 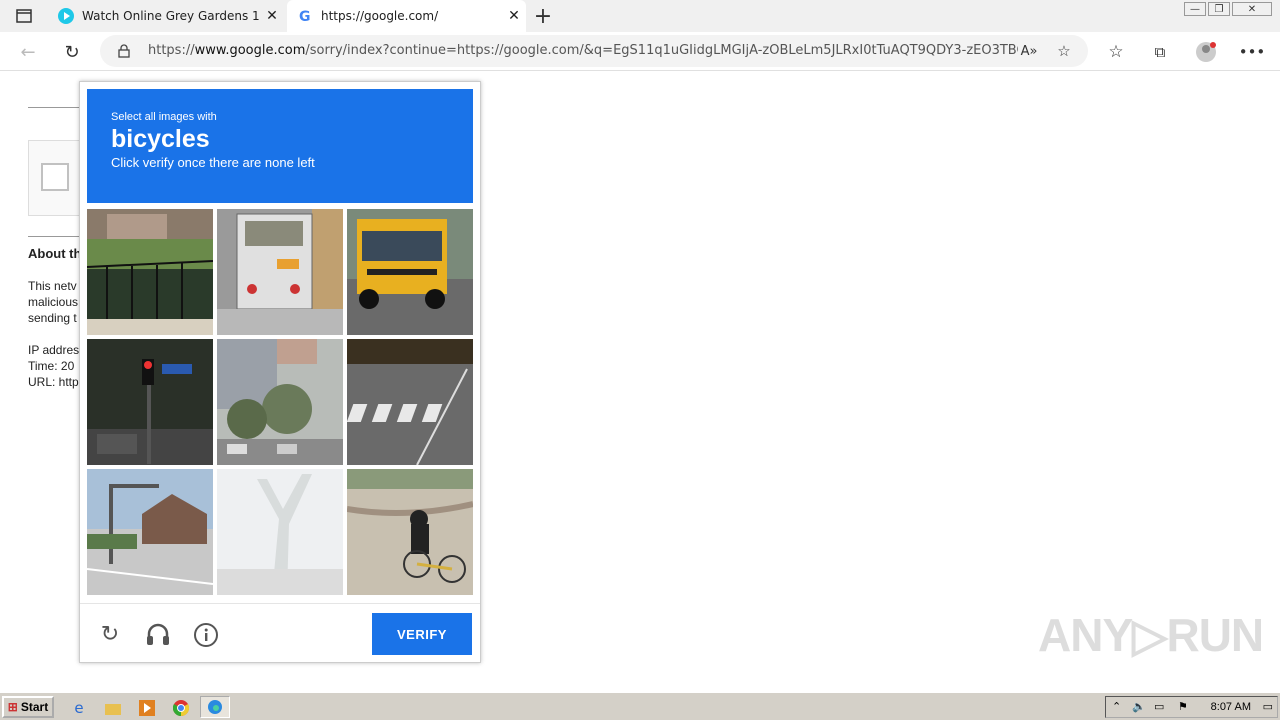 What do you see at coordinates (158, 634) in the screenshot?
I see `headphones-icon` at bounding box center [158, 634].